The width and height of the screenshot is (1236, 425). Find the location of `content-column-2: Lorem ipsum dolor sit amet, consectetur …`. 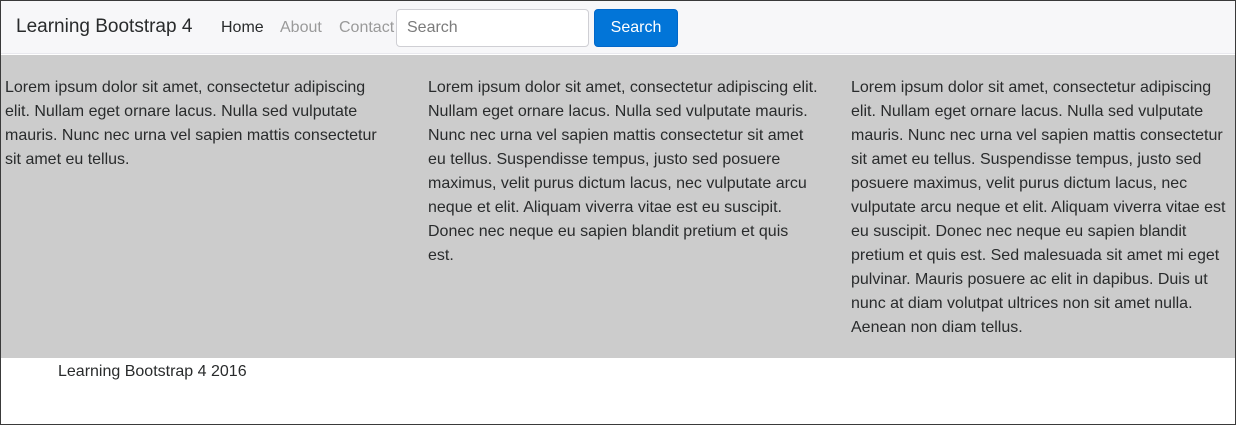

content-column-2: Lorem ipsum dolor sit amet, consectetur … is located at coordinates (623, 171).